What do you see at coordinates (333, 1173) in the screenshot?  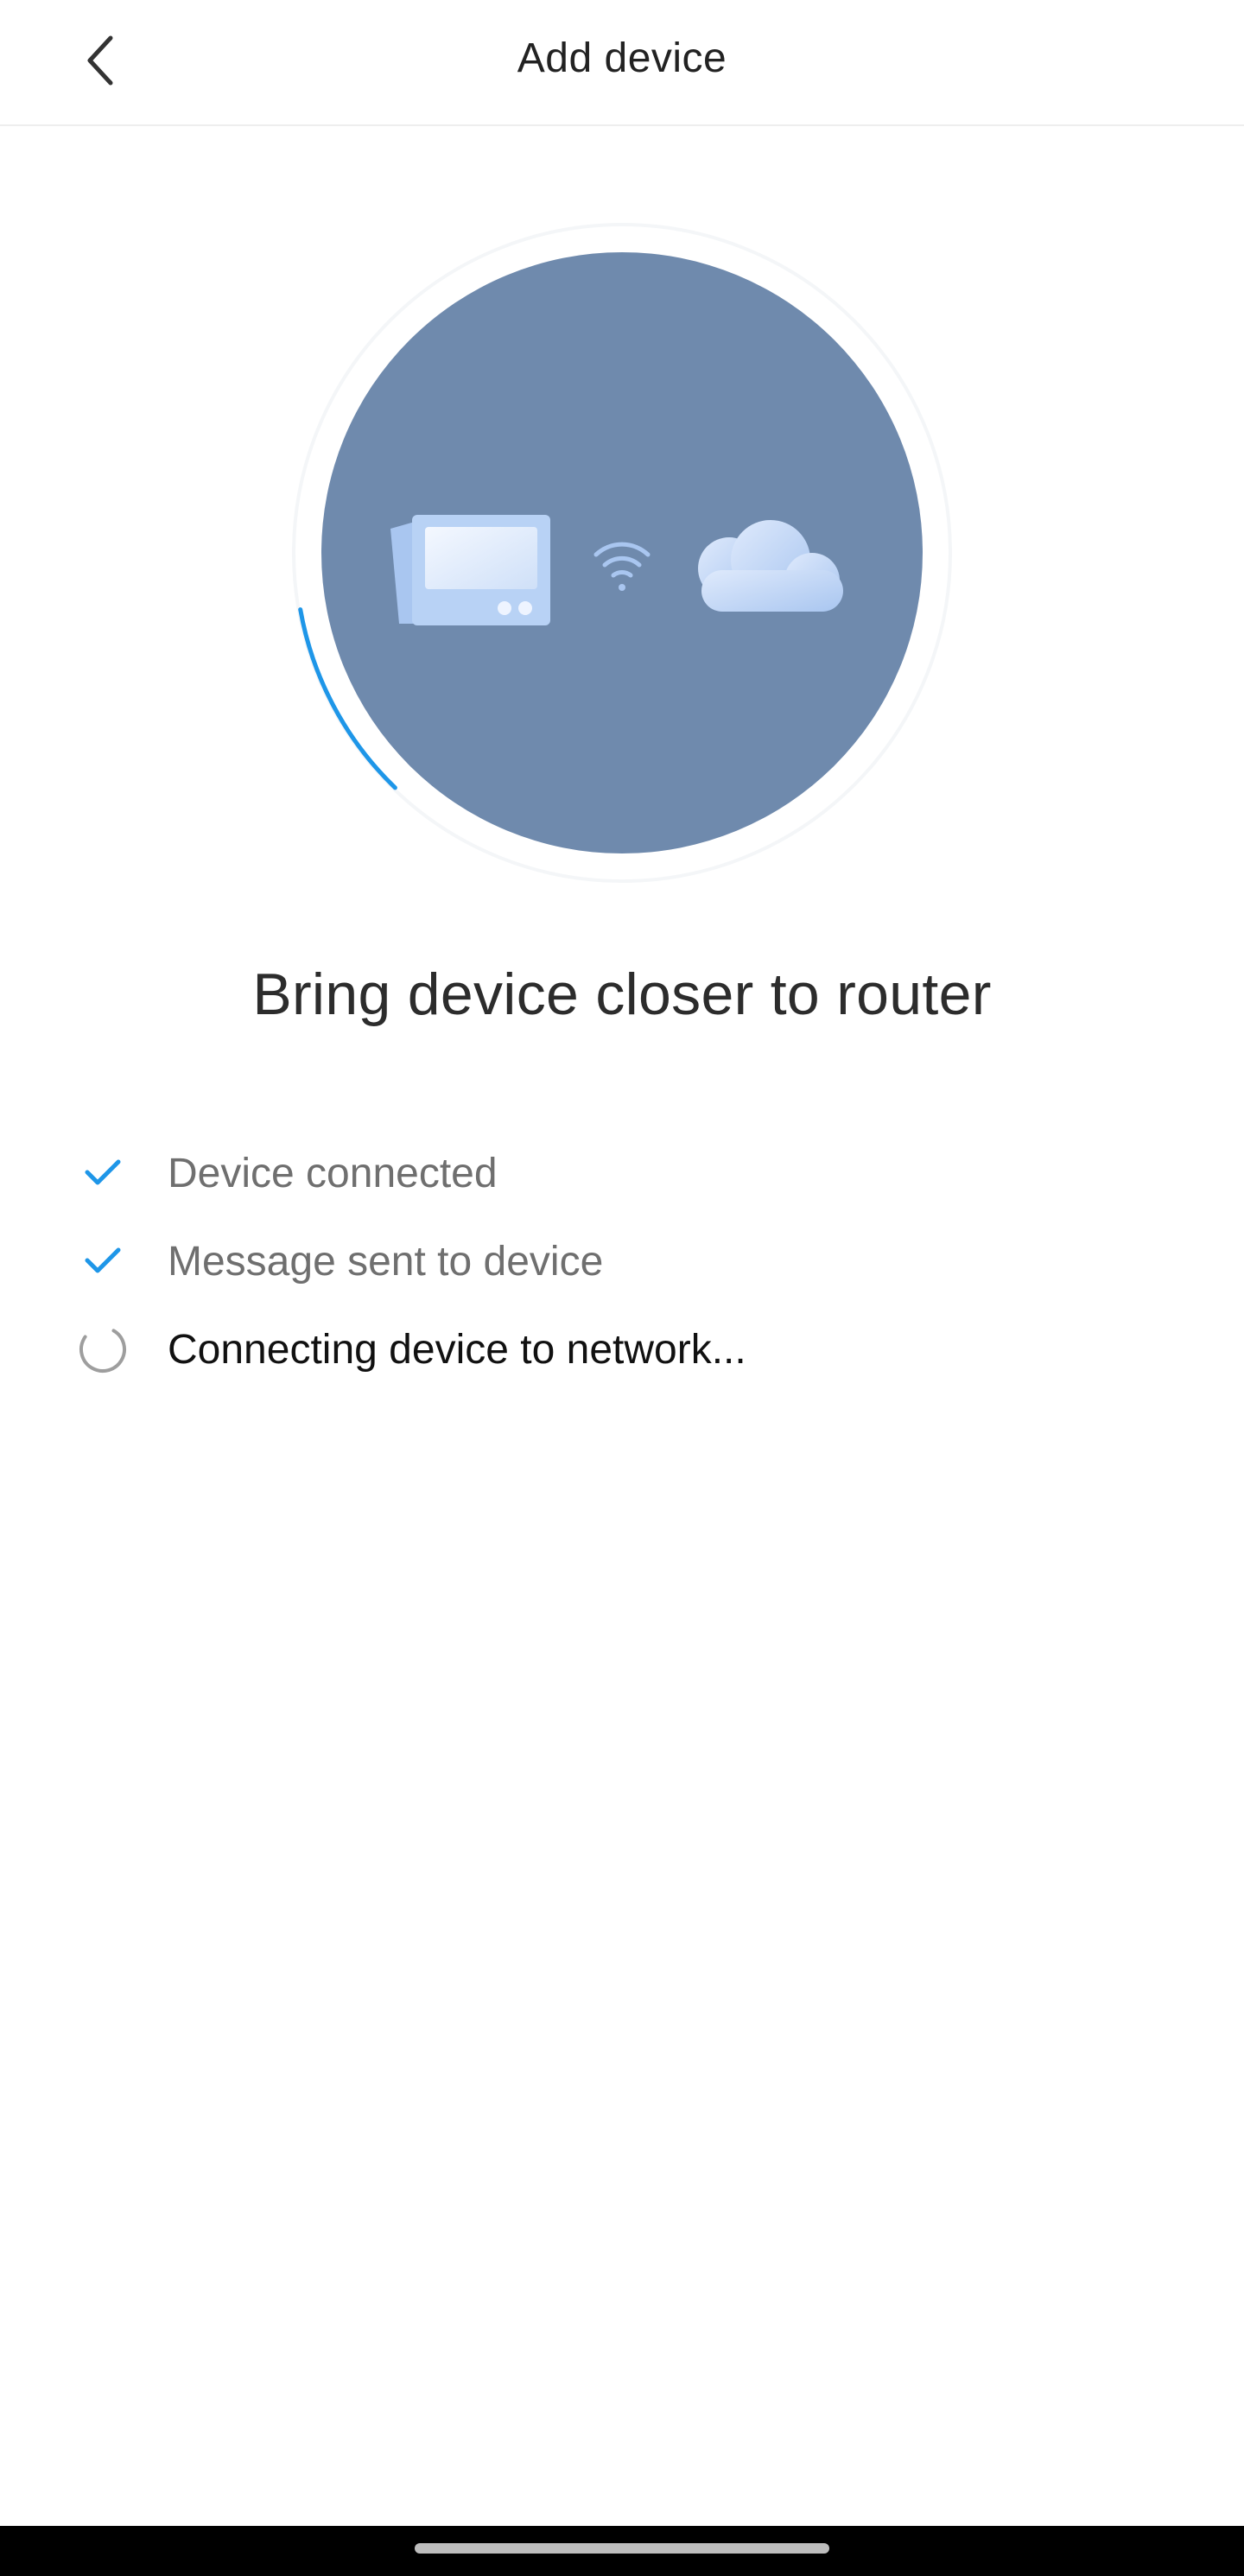 I see `step-label: Device connected` at bounding box center [333, 1173].